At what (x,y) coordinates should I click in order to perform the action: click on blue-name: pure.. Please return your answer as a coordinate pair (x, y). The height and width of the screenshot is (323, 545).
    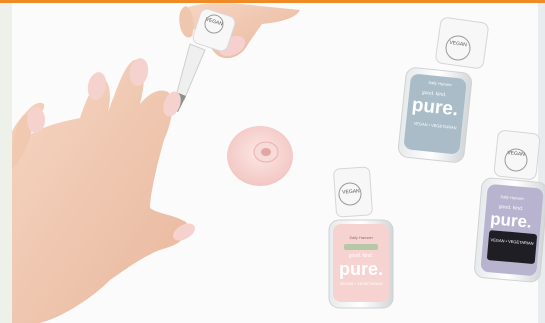
    Looking at the image, I should click on (435, 107).